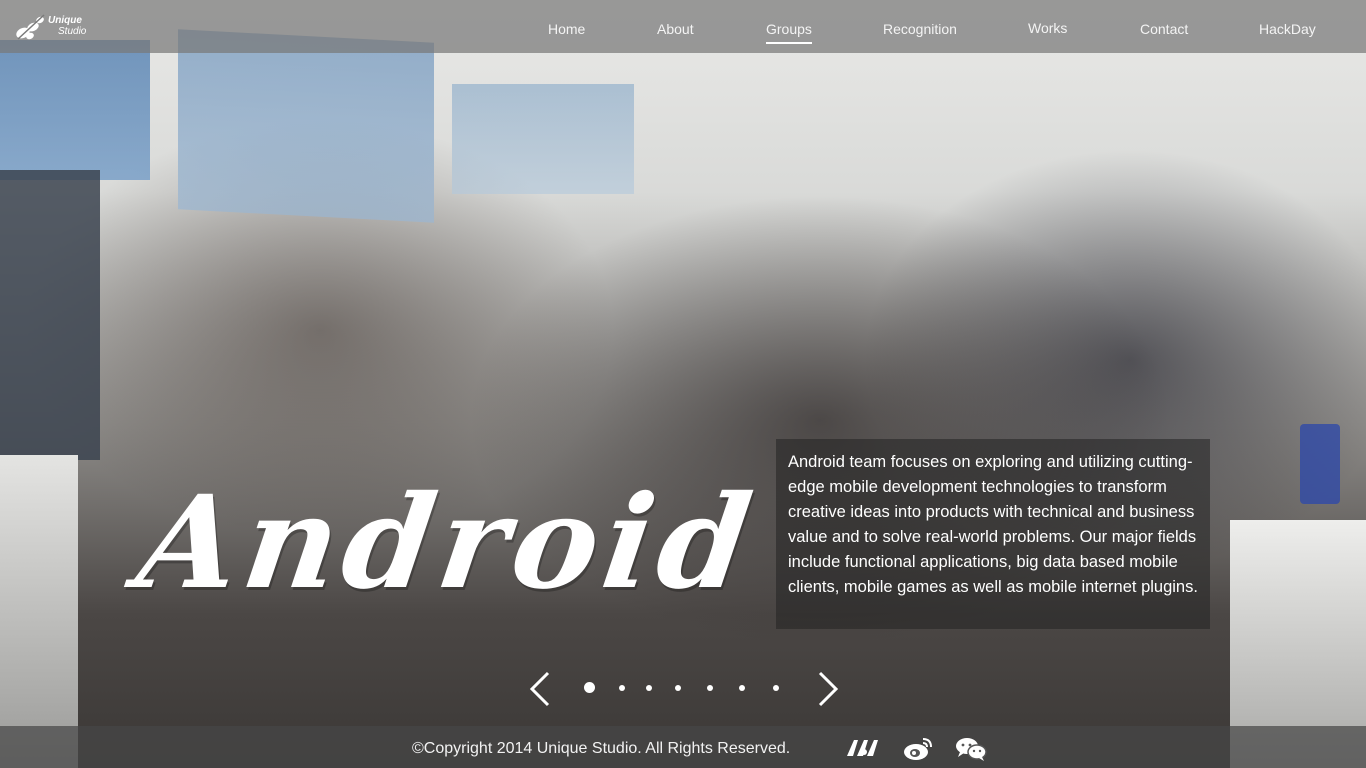 This screenshot has height=768, width=1366. I want to click on nav-recognition: Recognition, so click(920, 29).